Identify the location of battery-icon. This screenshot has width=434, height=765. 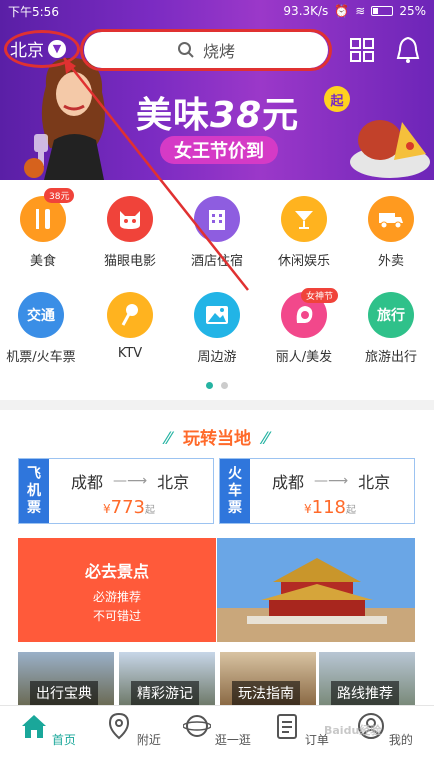
(382, 11).